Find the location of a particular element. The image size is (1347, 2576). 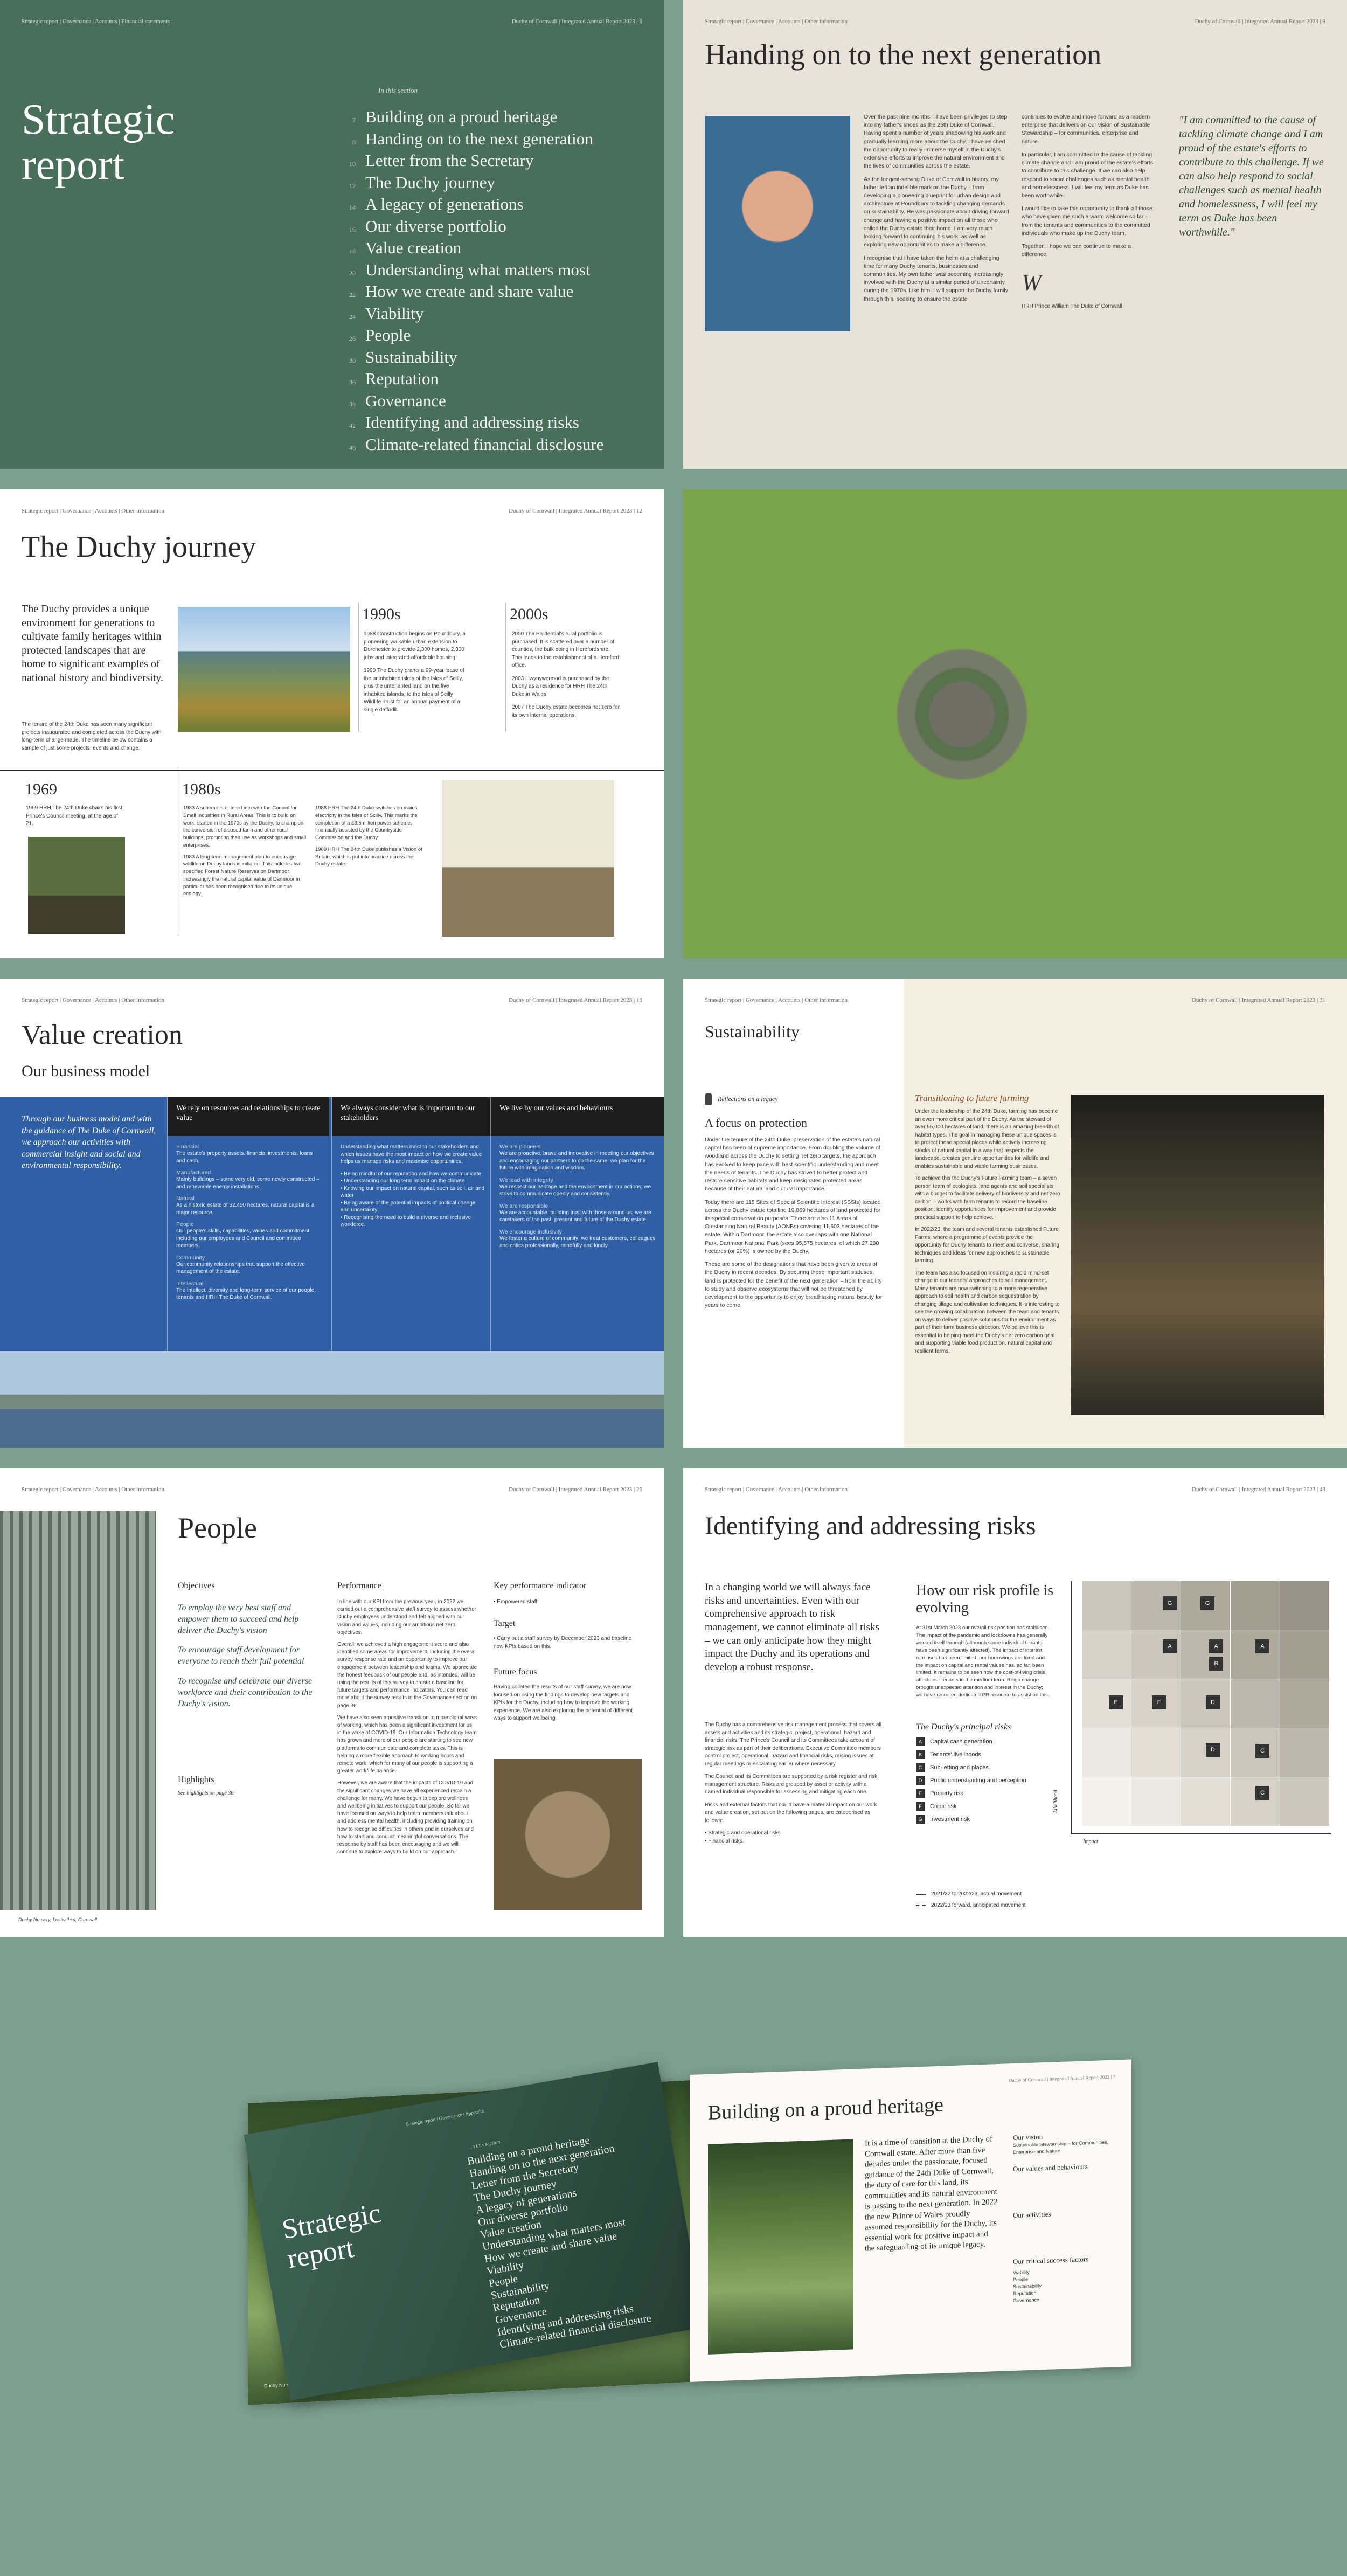

toc-item: 46 Climate-related financial disclosure is located at coordinates (474, 447).